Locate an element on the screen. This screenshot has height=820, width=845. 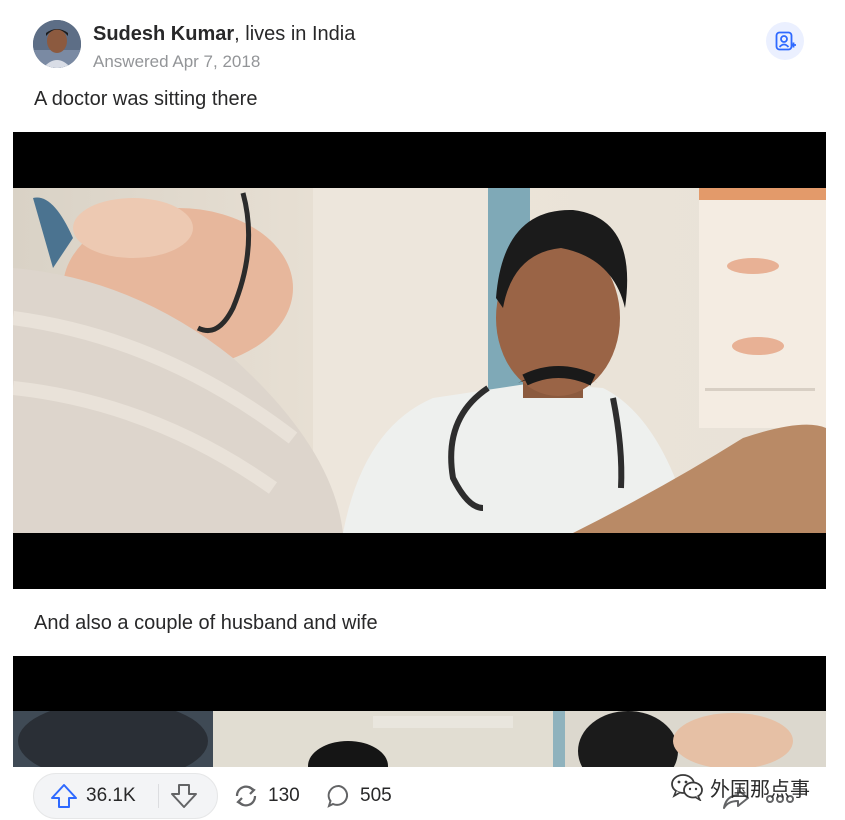
upvote-button: 36.1K is located at coordinates (93, 796).